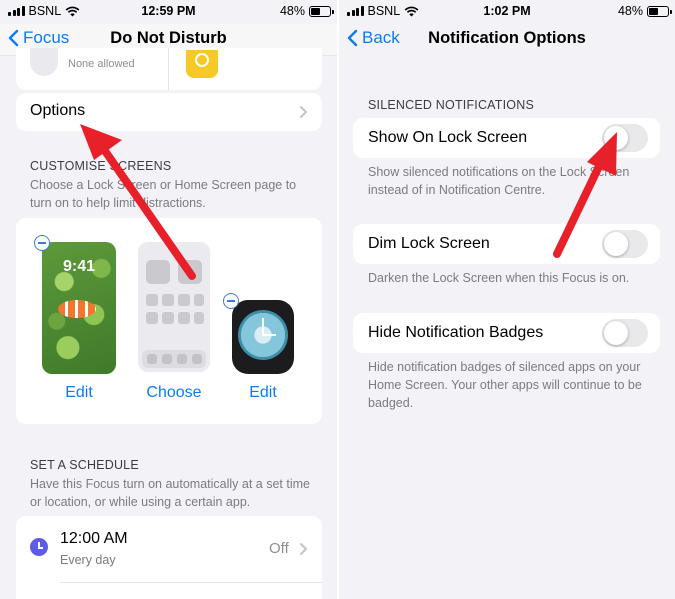 The height and width of the screenshot is (599, 675). Describe the element at coordinates (168, 11) in the screenshot. I see `status-bar: BSNL 12:59 PM 48%` at that location.